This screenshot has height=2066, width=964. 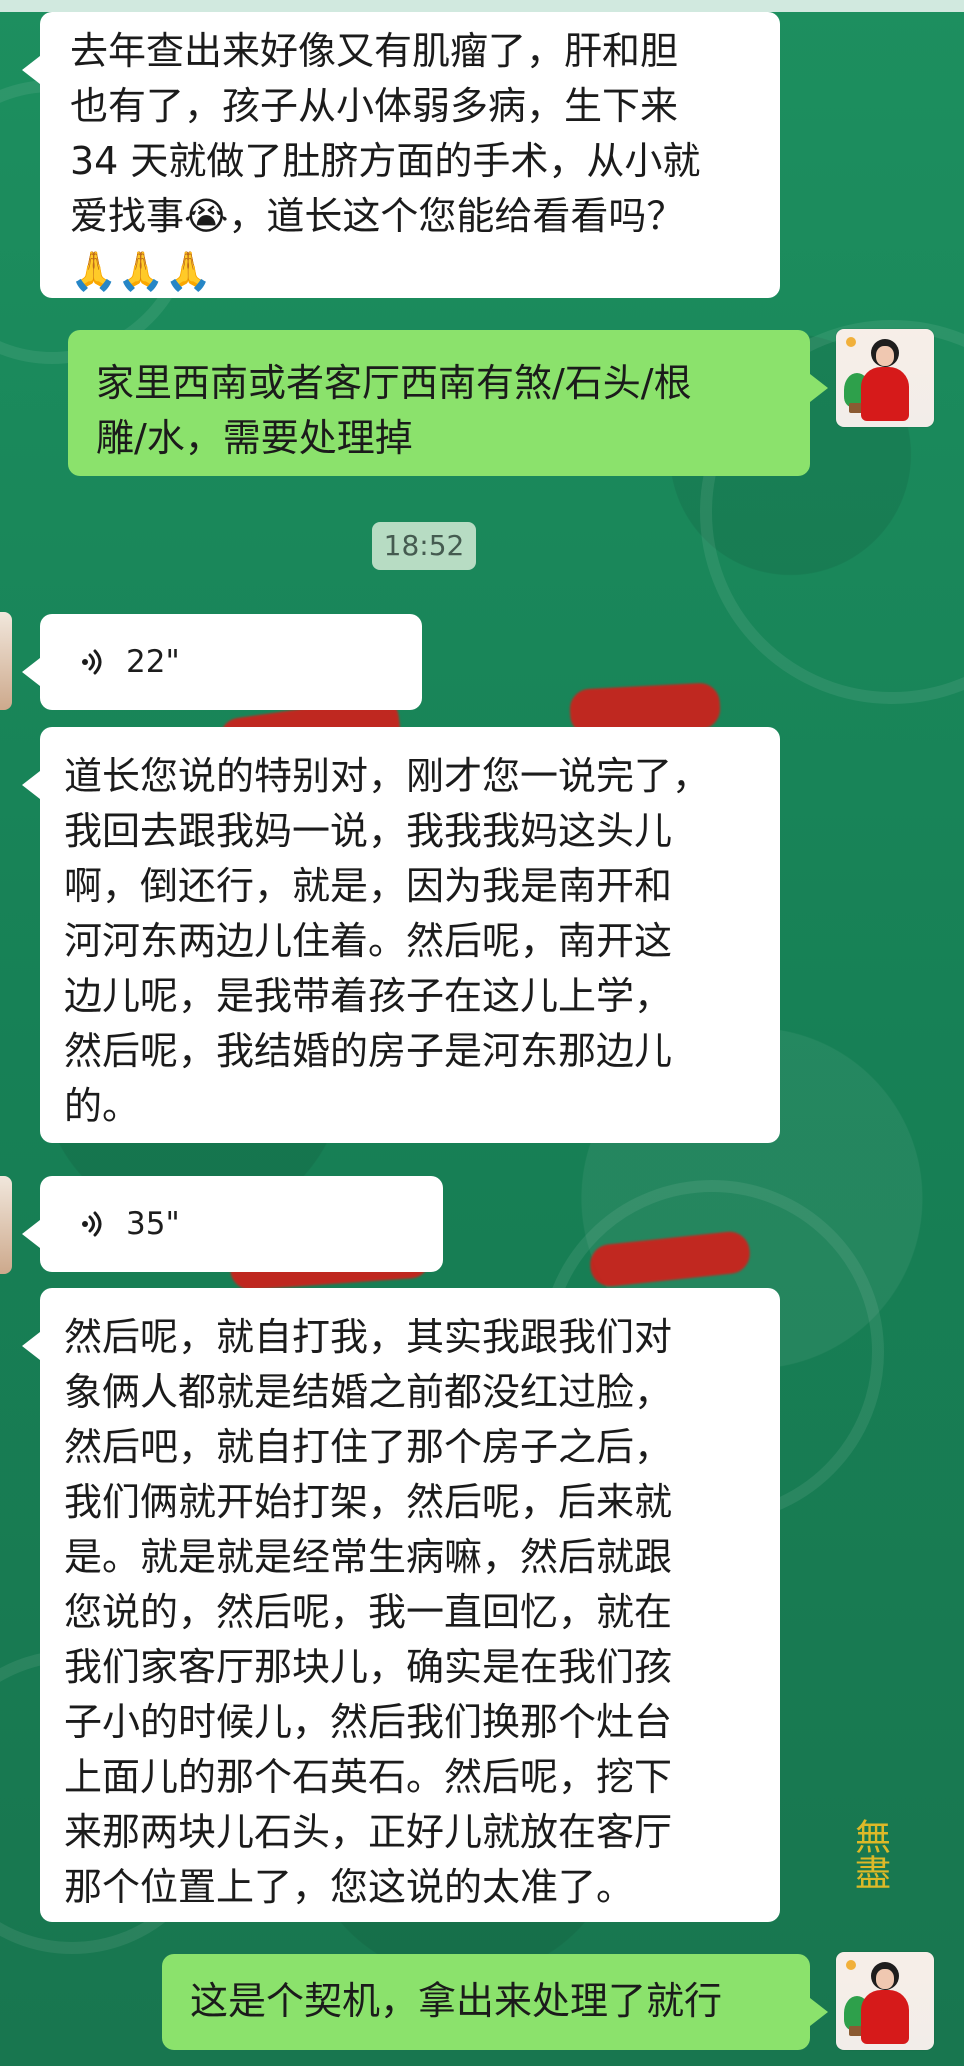 I want to click on message-time-separator: 18:52, so click(x=424, y=546).